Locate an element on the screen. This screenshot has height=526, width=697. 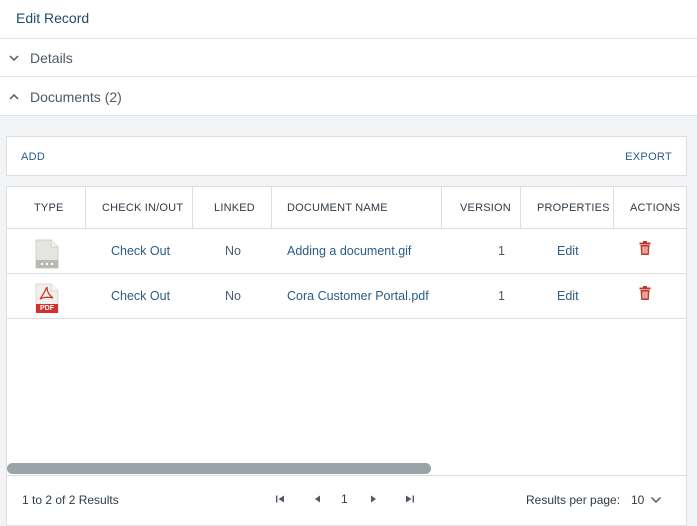
pdf-badge-label: PDF is located at coordinates (47, 308).